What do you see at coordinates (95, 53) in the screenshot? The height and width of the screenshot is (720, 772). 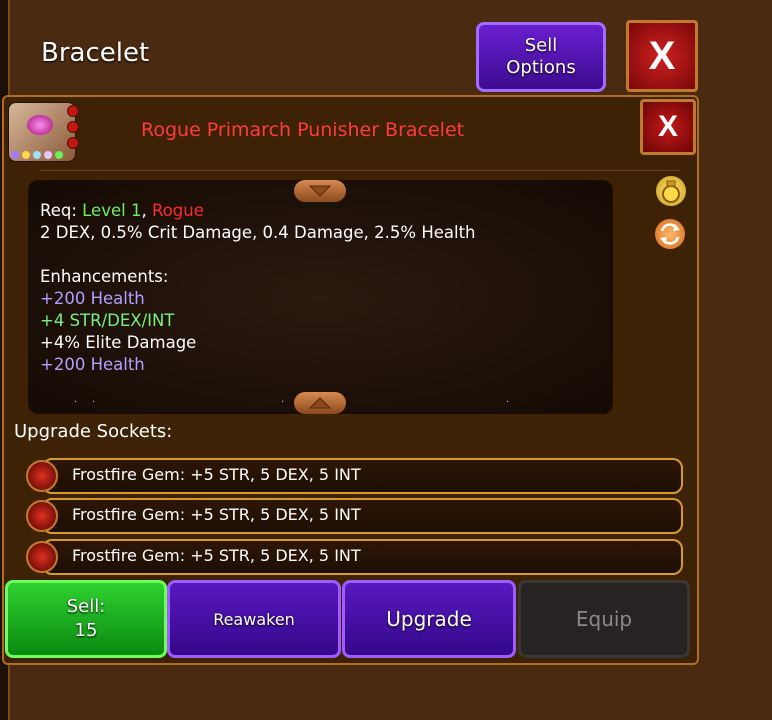 I see `page-title: Bracelet` at bounding box center [95, 53].